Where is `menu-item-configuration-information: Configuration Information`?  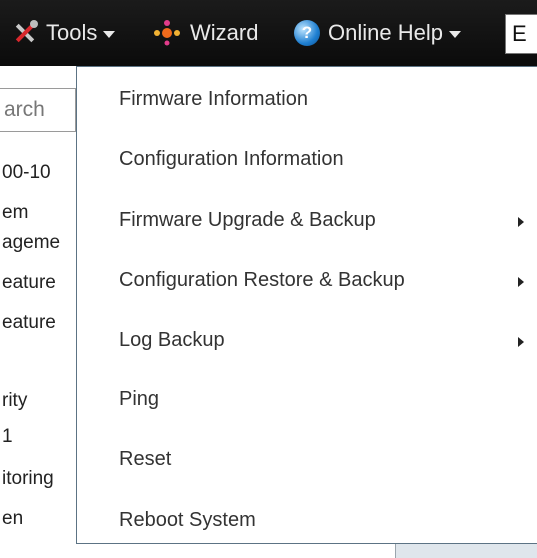 menu-item-configuration-information: Configuration Information is located at coordinates (231, 159).